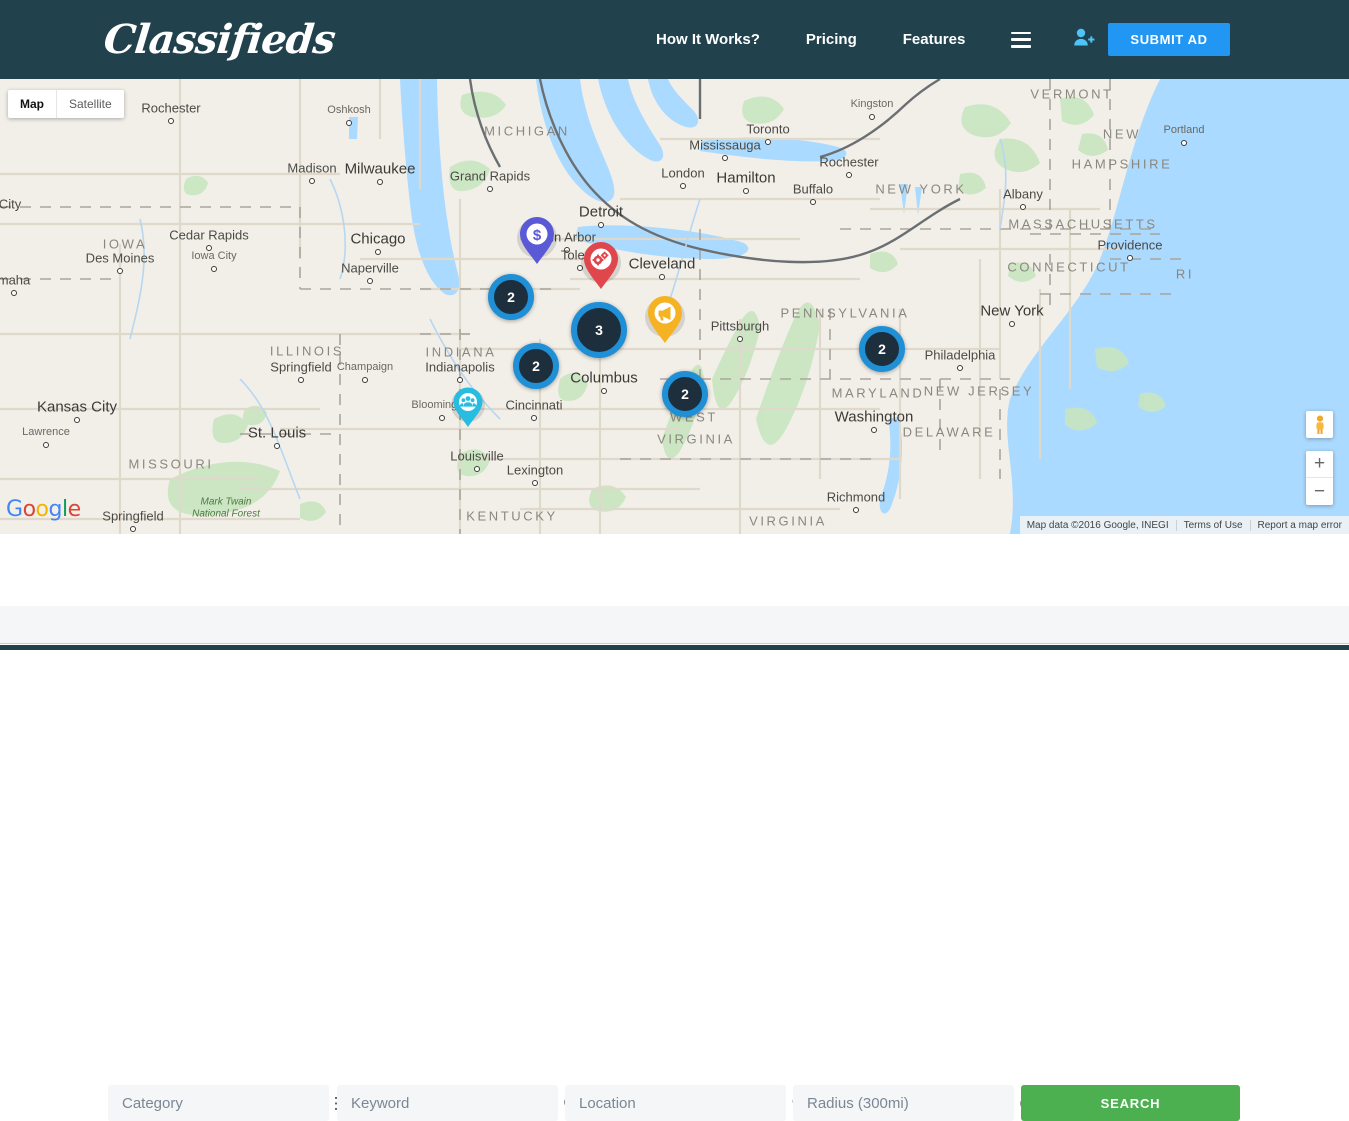  What do you see at coordinates (708, 39) in the screenshot?
I see `nav-how-it-works: How It Works?` at bounding box center [708, 39].